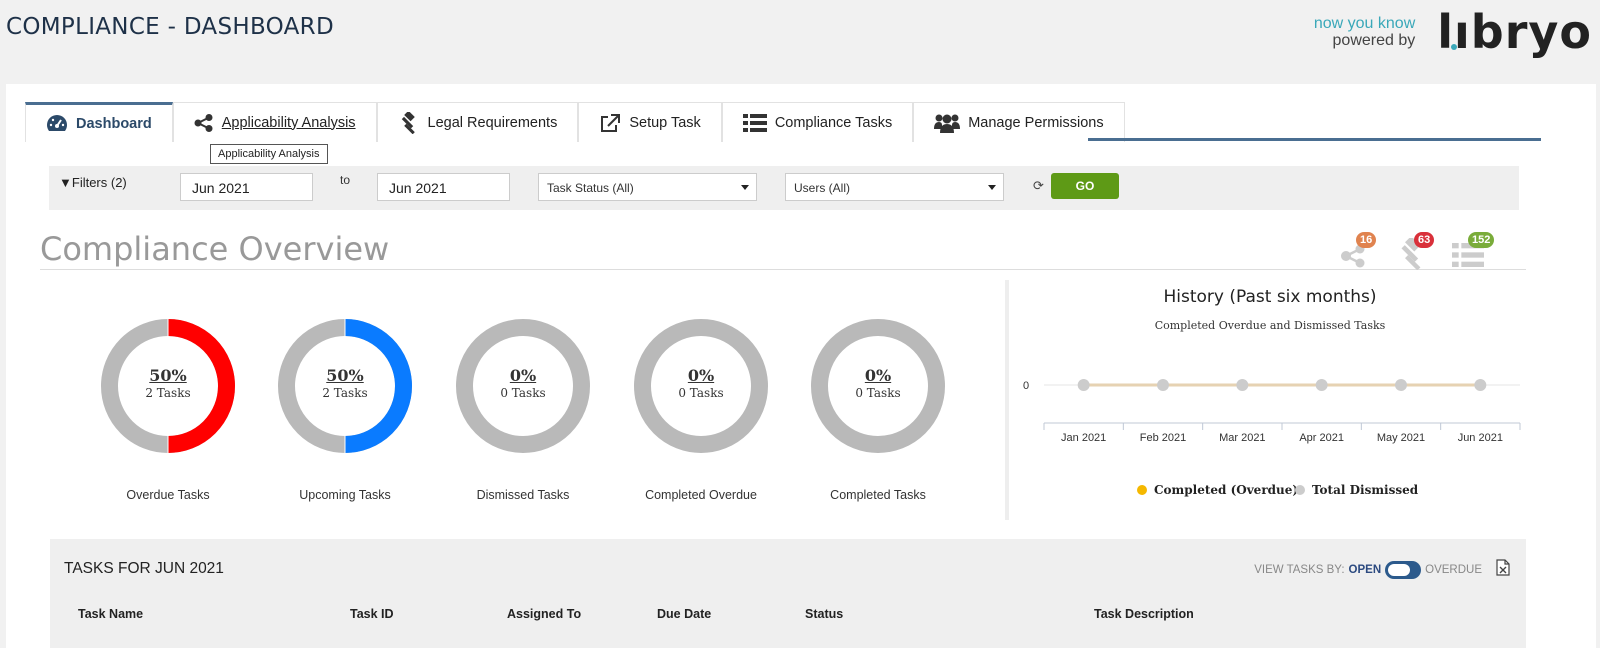 This screenshot has width=1600, height=648. Describe the element at coordinates (168, 409) in the screenshot. I see `donut-overdue-tasks: 50% 2 Tasks Overdue Tasks` at that location.